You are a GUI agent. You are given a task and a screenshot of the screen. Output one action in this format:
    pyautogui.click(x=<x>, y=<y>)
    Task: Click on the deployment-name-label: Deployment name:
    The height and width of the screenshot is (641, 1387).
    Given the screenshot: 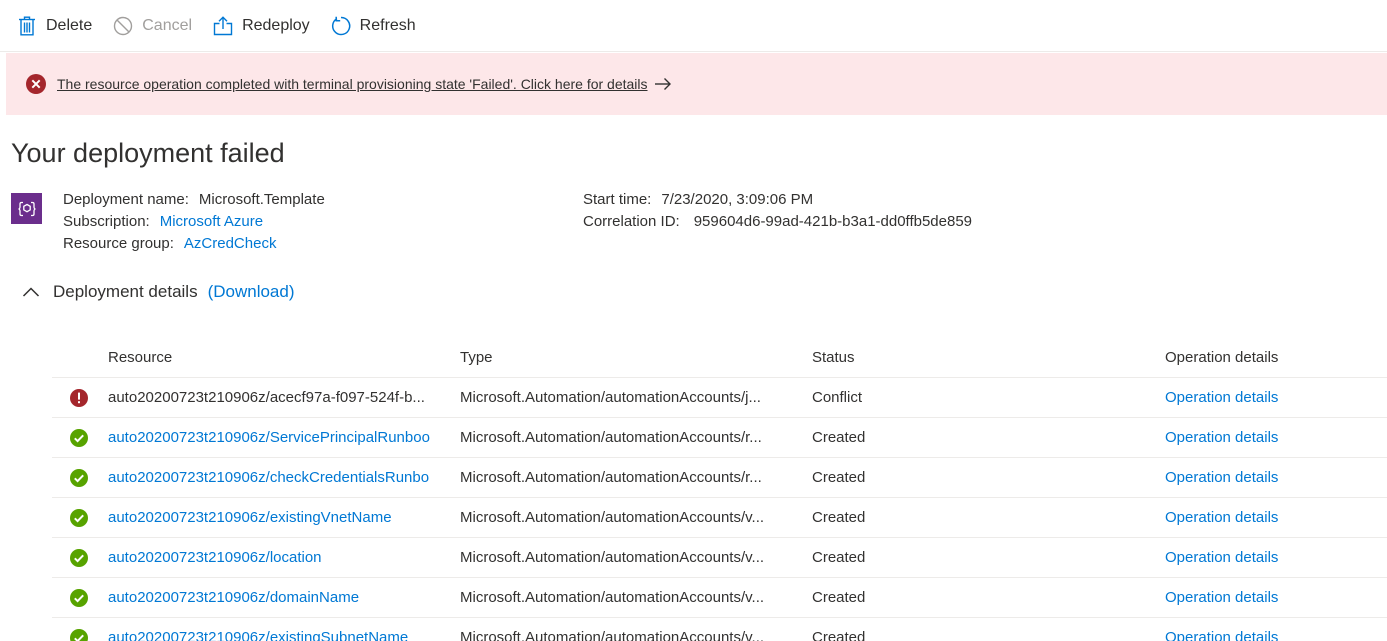 What is the action you would take?
    pyautogui.click(x=126, y=199)
    